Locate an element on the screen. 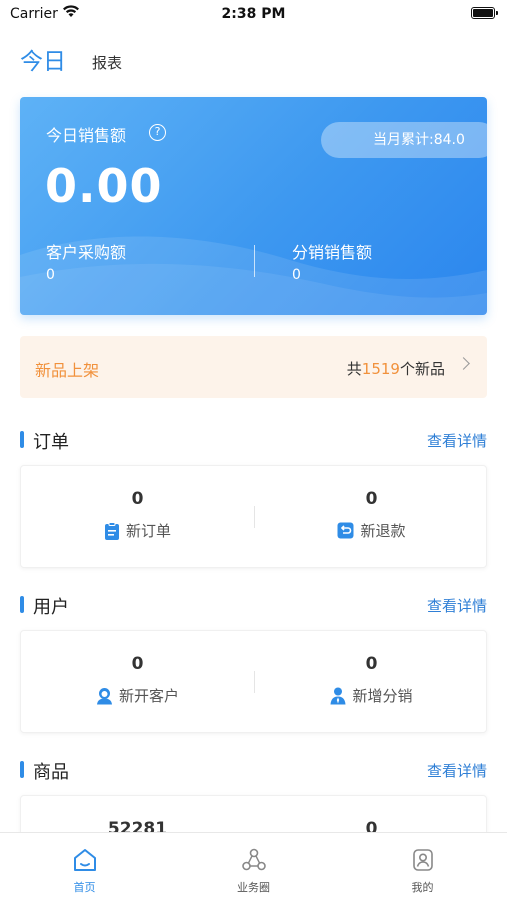 The height and width of the screenshot is (900, 507). status-bar: Carrier 2:38 PM is located at coordinates (253, 15).